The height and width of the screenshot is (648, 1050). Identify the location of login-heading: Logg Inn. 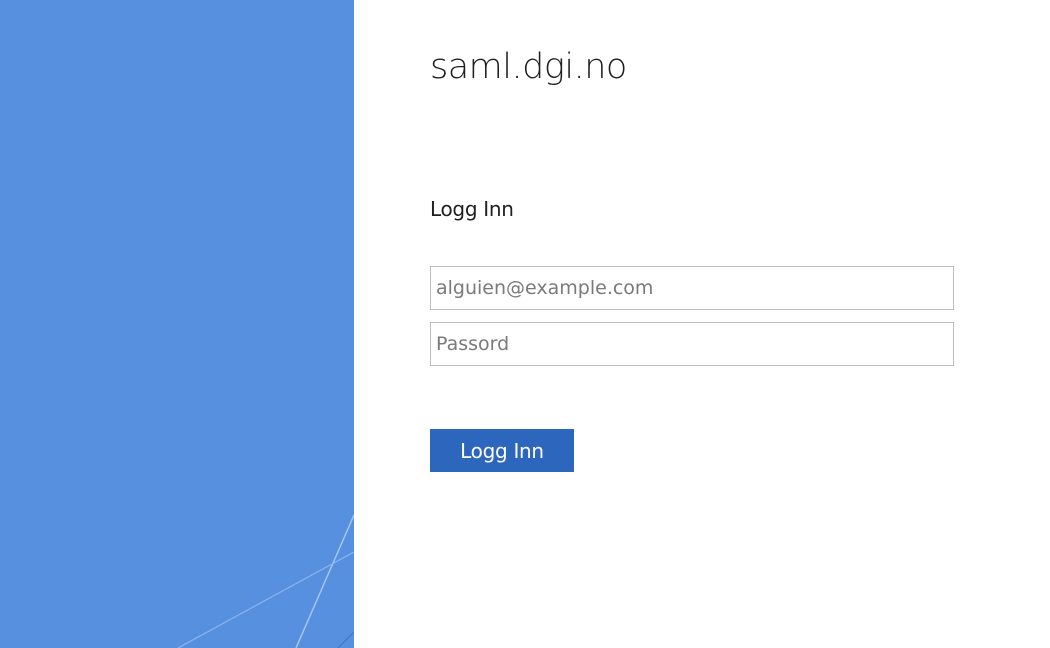
(472, 209).